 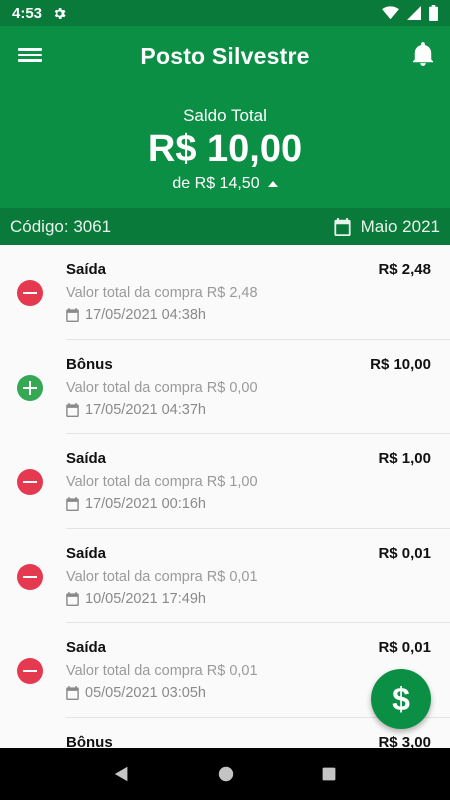 What do you see at coordinates (433, 13) in the screenshot?
I see `battery-icon` at bounding box center [433, 13].